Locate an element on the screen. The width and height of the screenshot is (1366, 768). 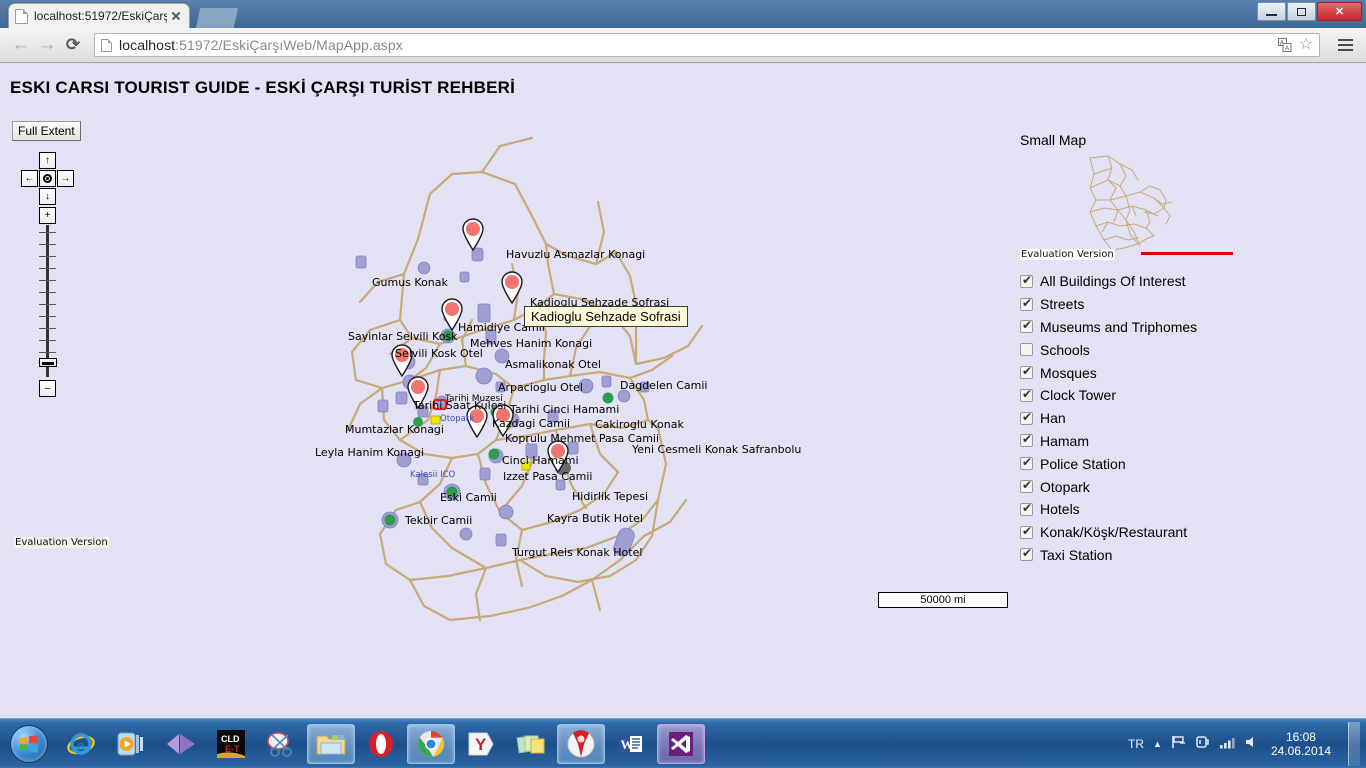
restore-button is located at coordinates (1301, 11).